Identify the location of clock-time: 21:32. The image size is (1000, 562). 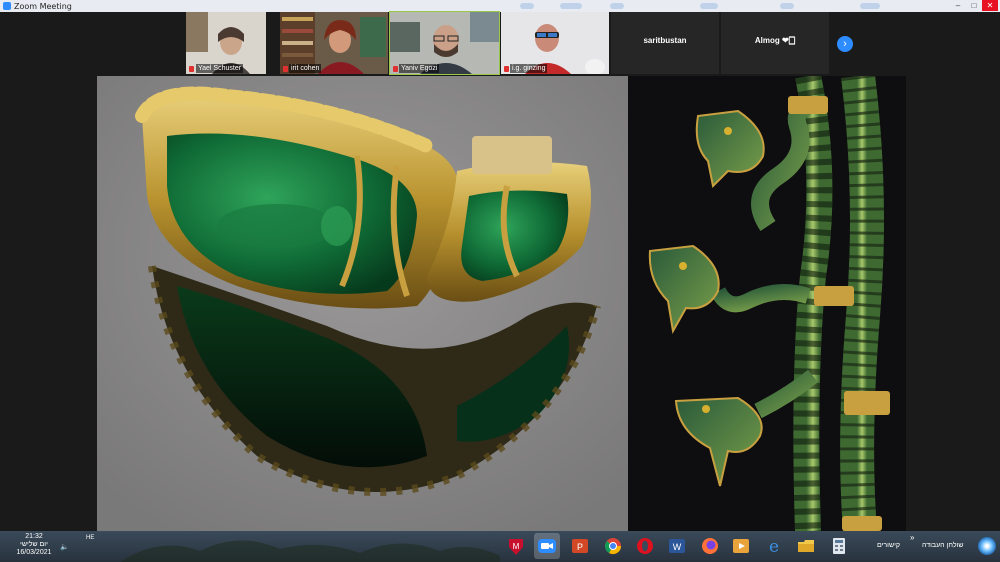
(34, 536).